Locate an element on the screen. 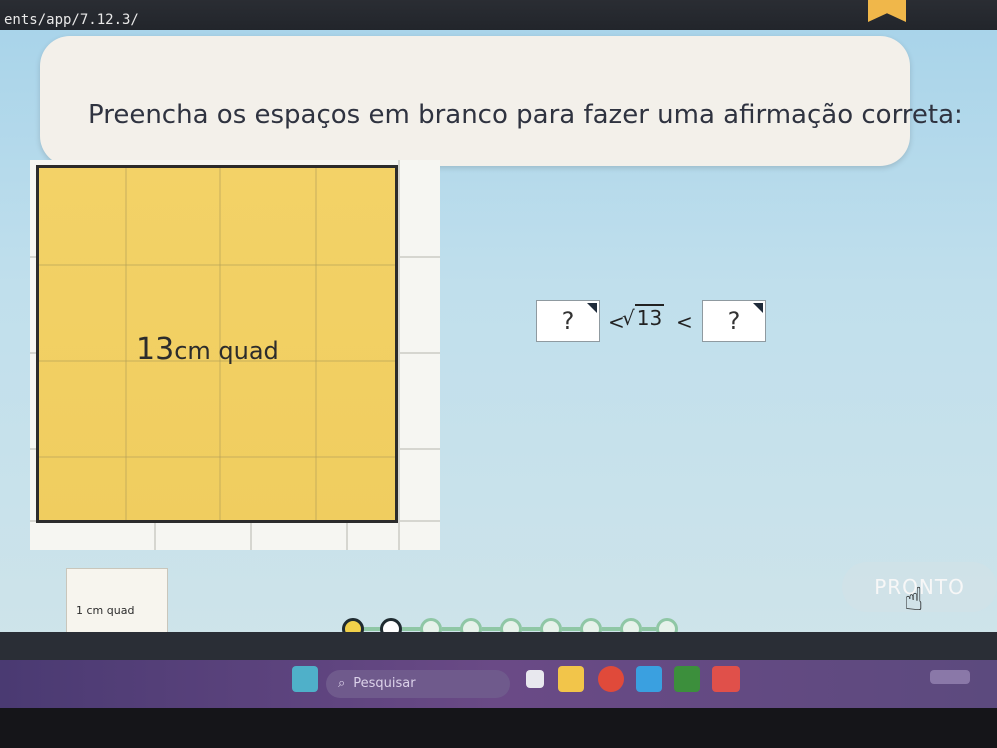  file-explorer-icon is located at coordinates (571, 679).